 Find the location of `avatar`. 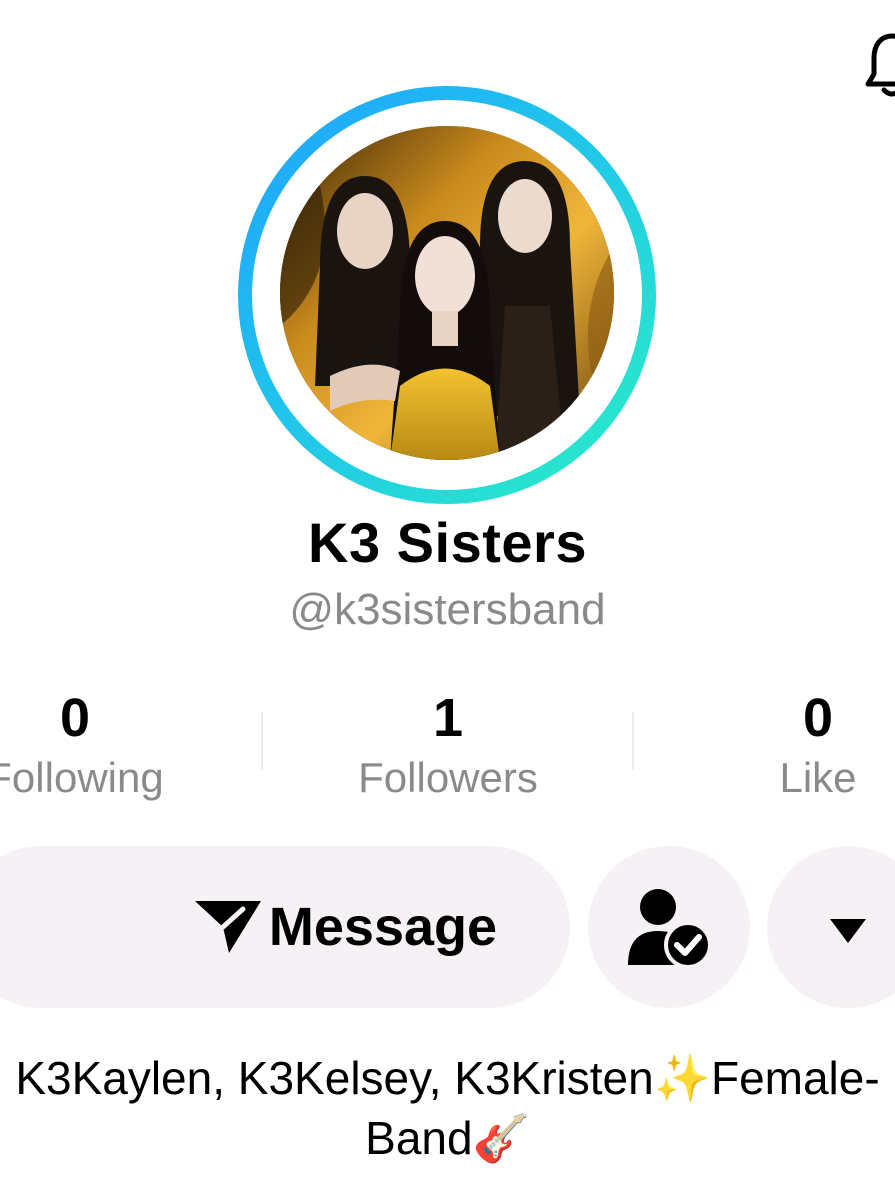

avatar is located at coordinates (447, 293).